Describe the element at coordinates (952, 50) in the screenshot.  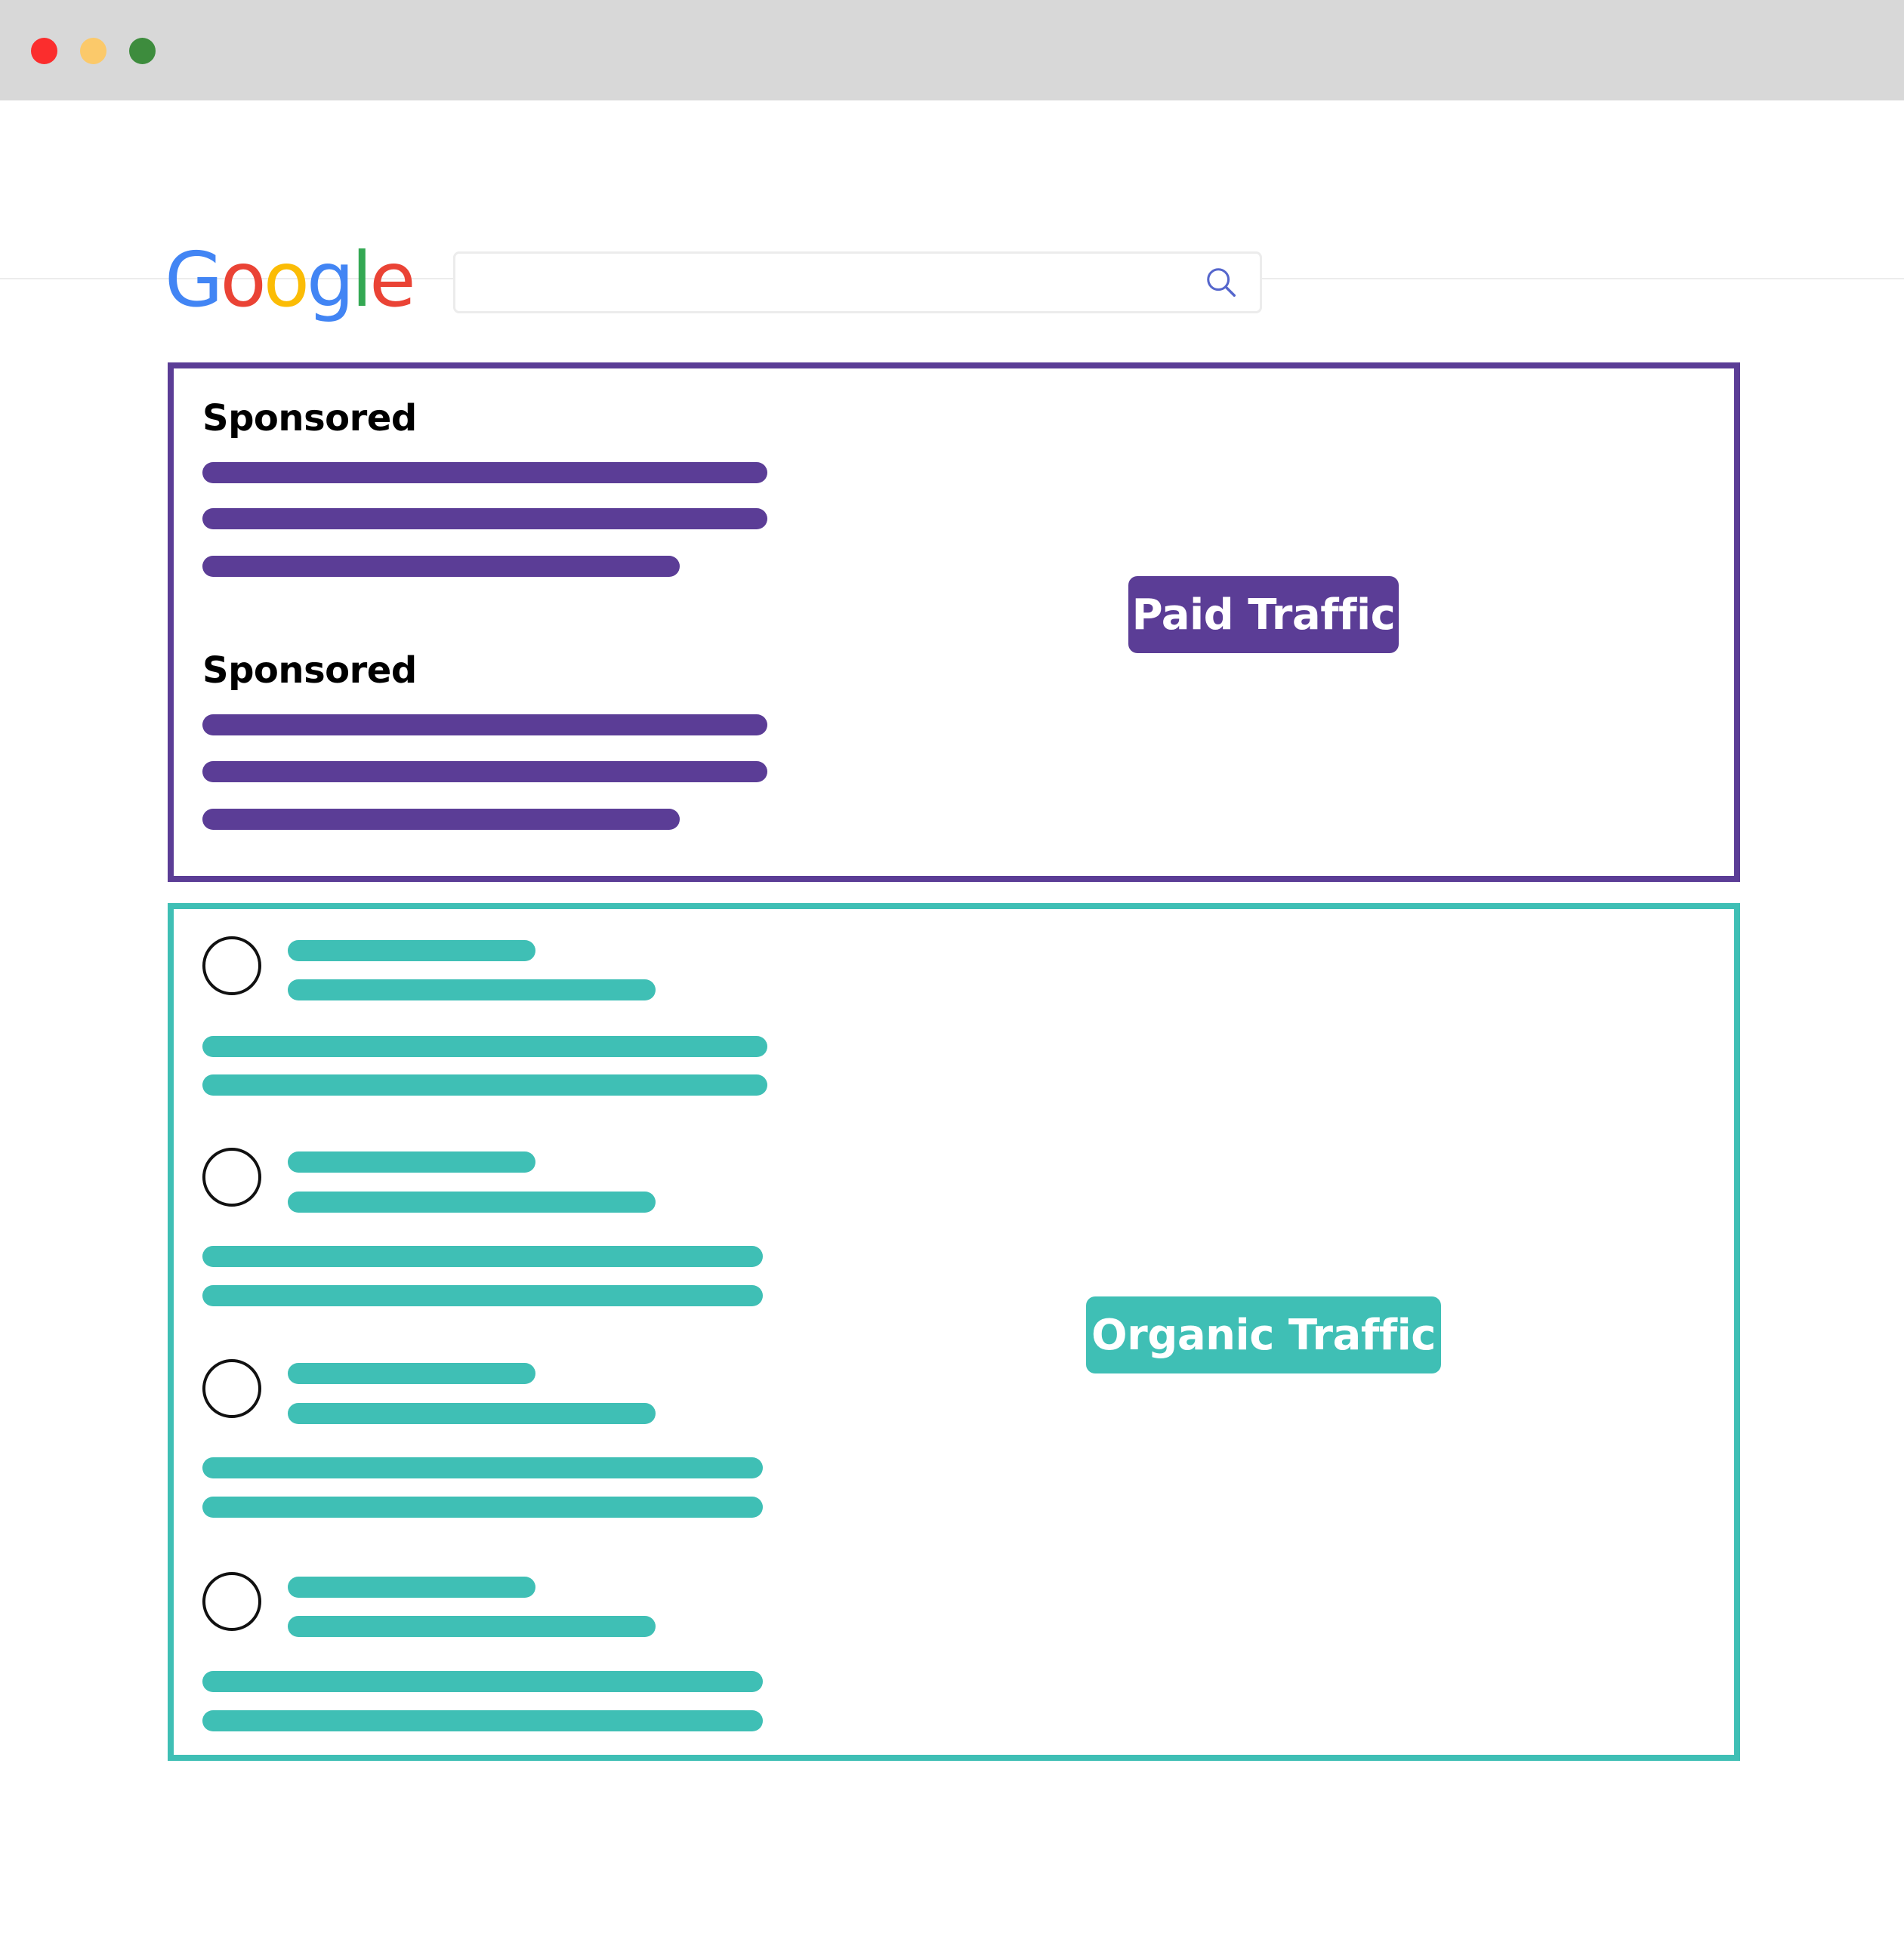
I see `window-titlebar` at that location.